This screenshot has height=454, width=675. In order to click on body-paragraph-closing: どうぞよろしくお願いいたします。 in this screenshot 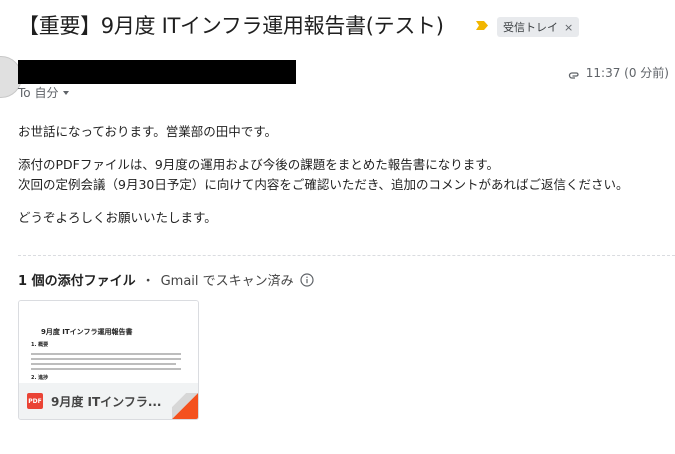, I will do `click(117, 217)`.